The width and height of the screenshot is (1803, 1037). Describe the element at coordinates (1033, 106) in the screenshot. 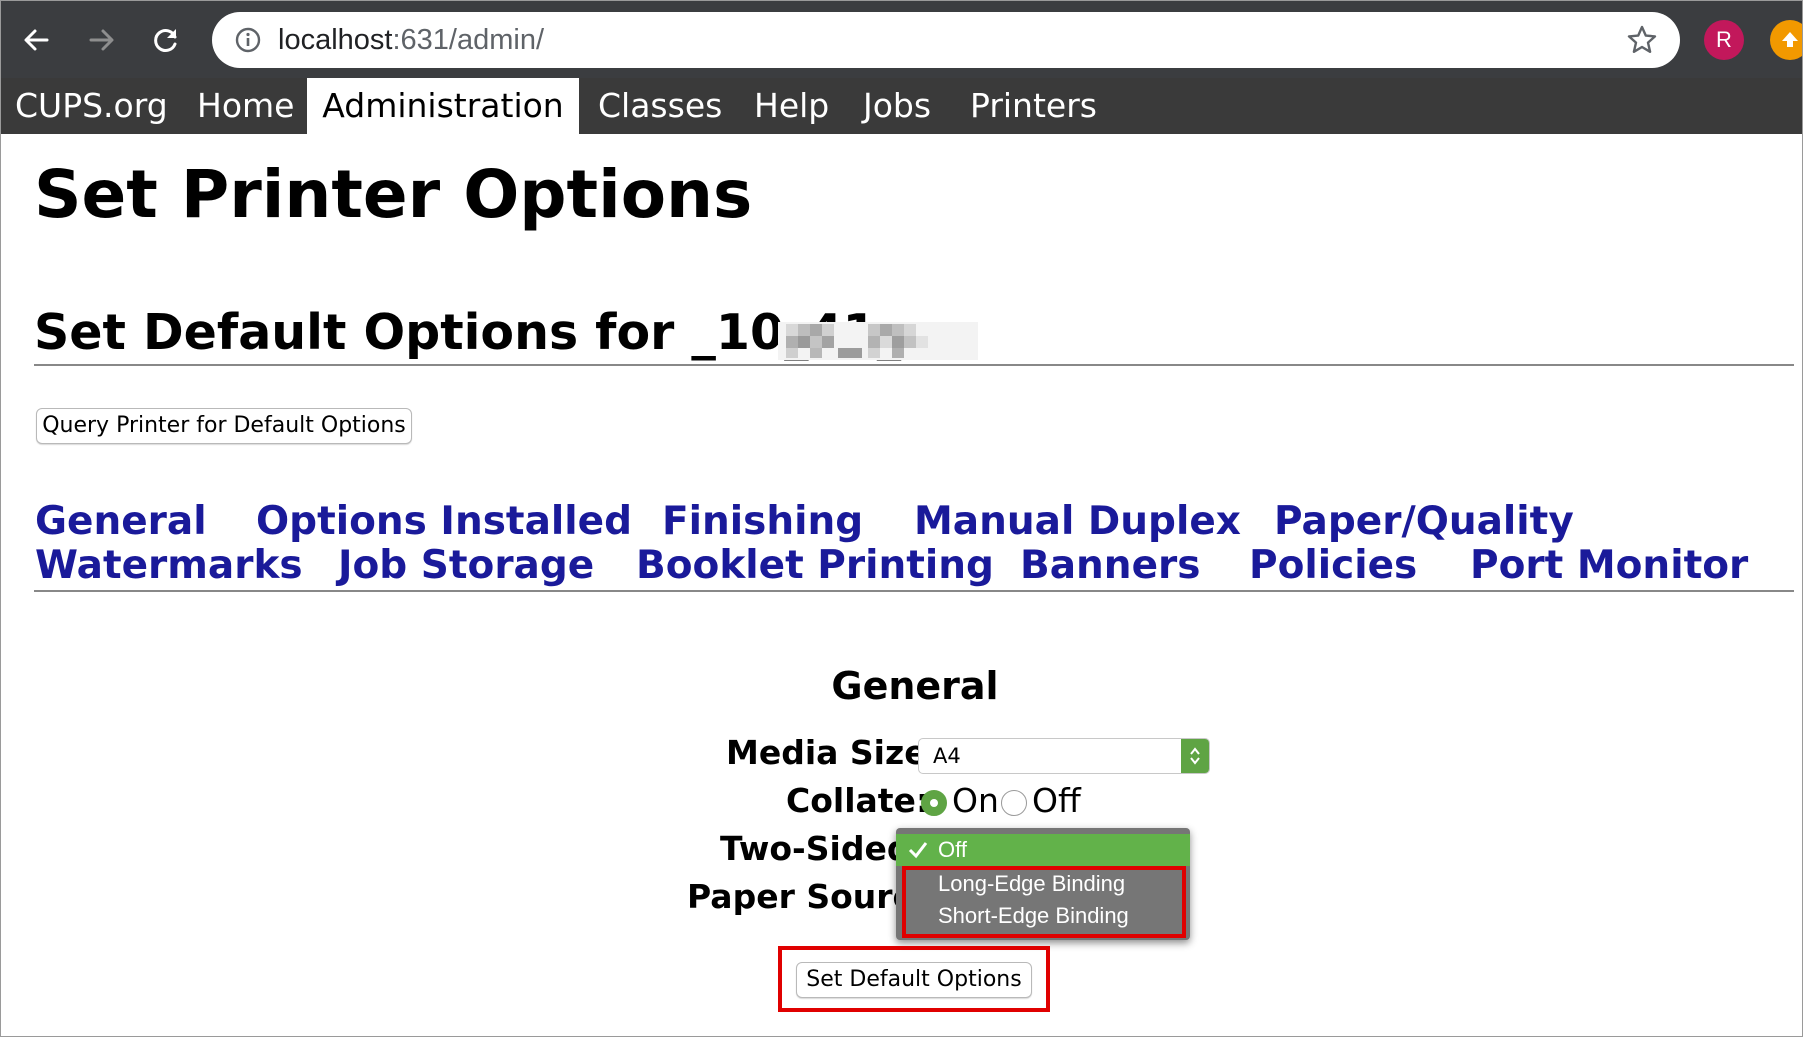

I see `menu-printers: Printers` at that location.